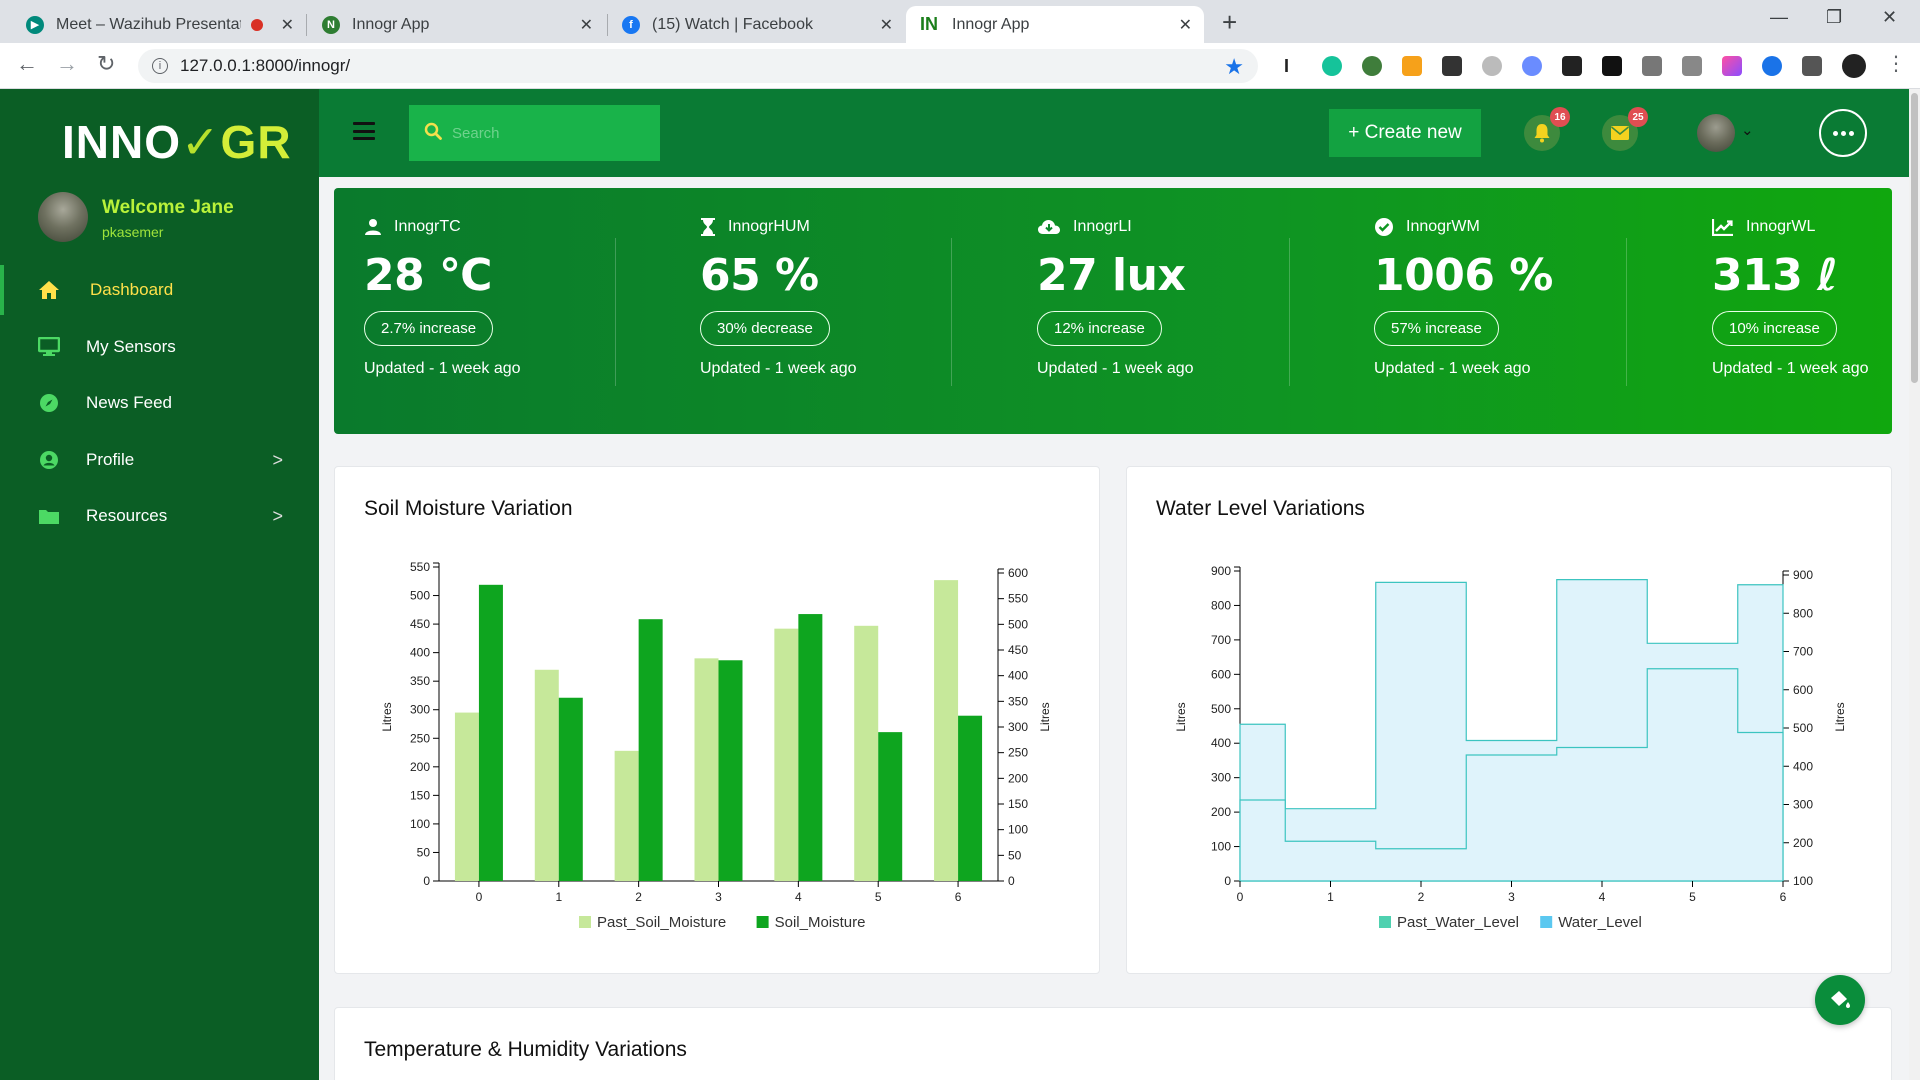 Image resolution: width=1920 pixels, height=1080 pixels. I want to click on rss-icon, so click(1412, 66).